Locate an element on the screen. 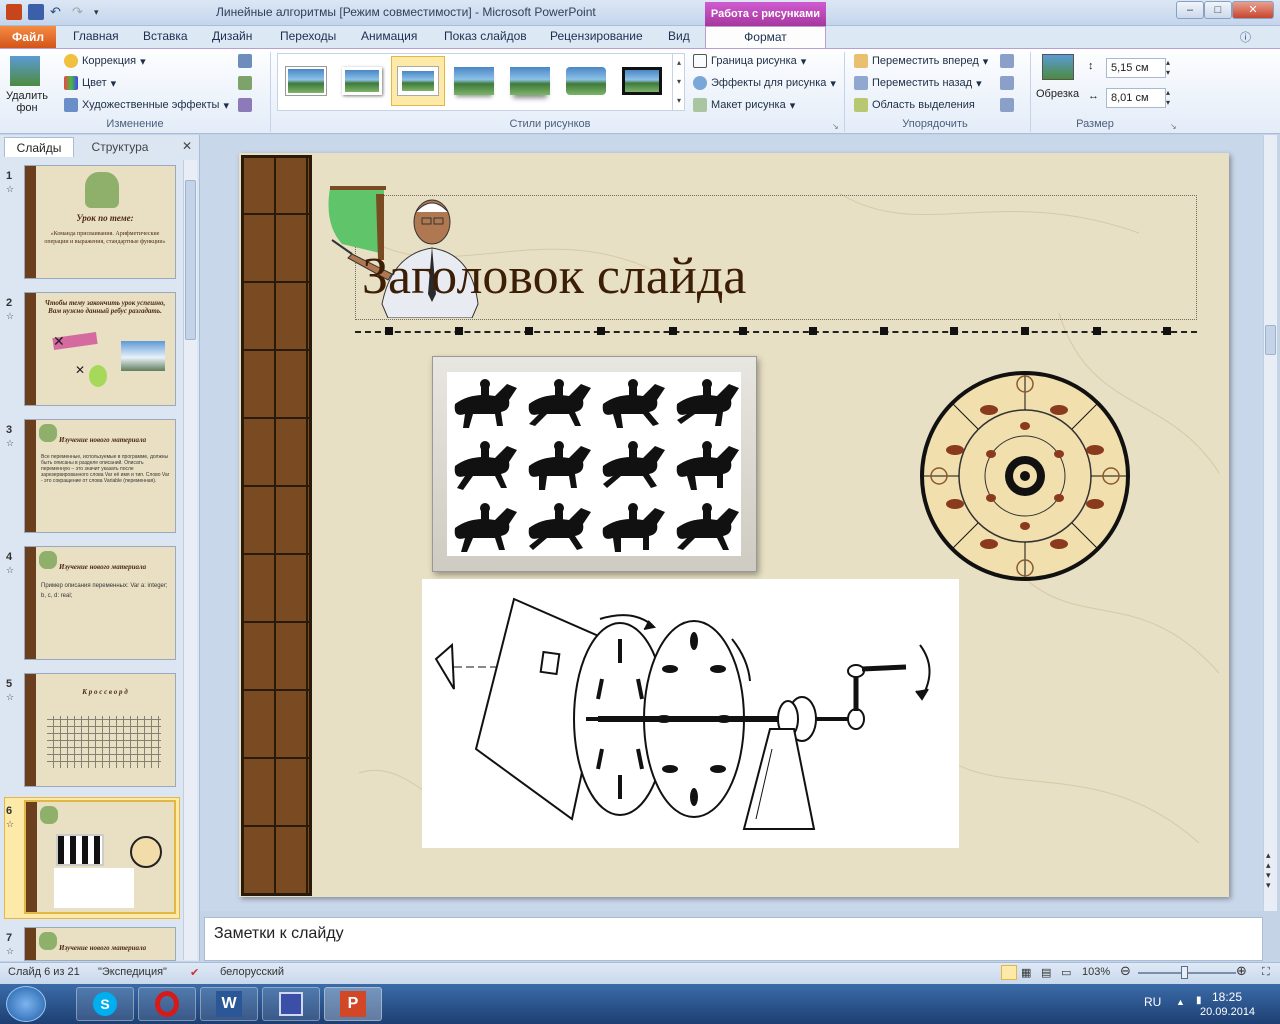  correction-button: Коррекция ▾ is located at coordinates (105, 61).